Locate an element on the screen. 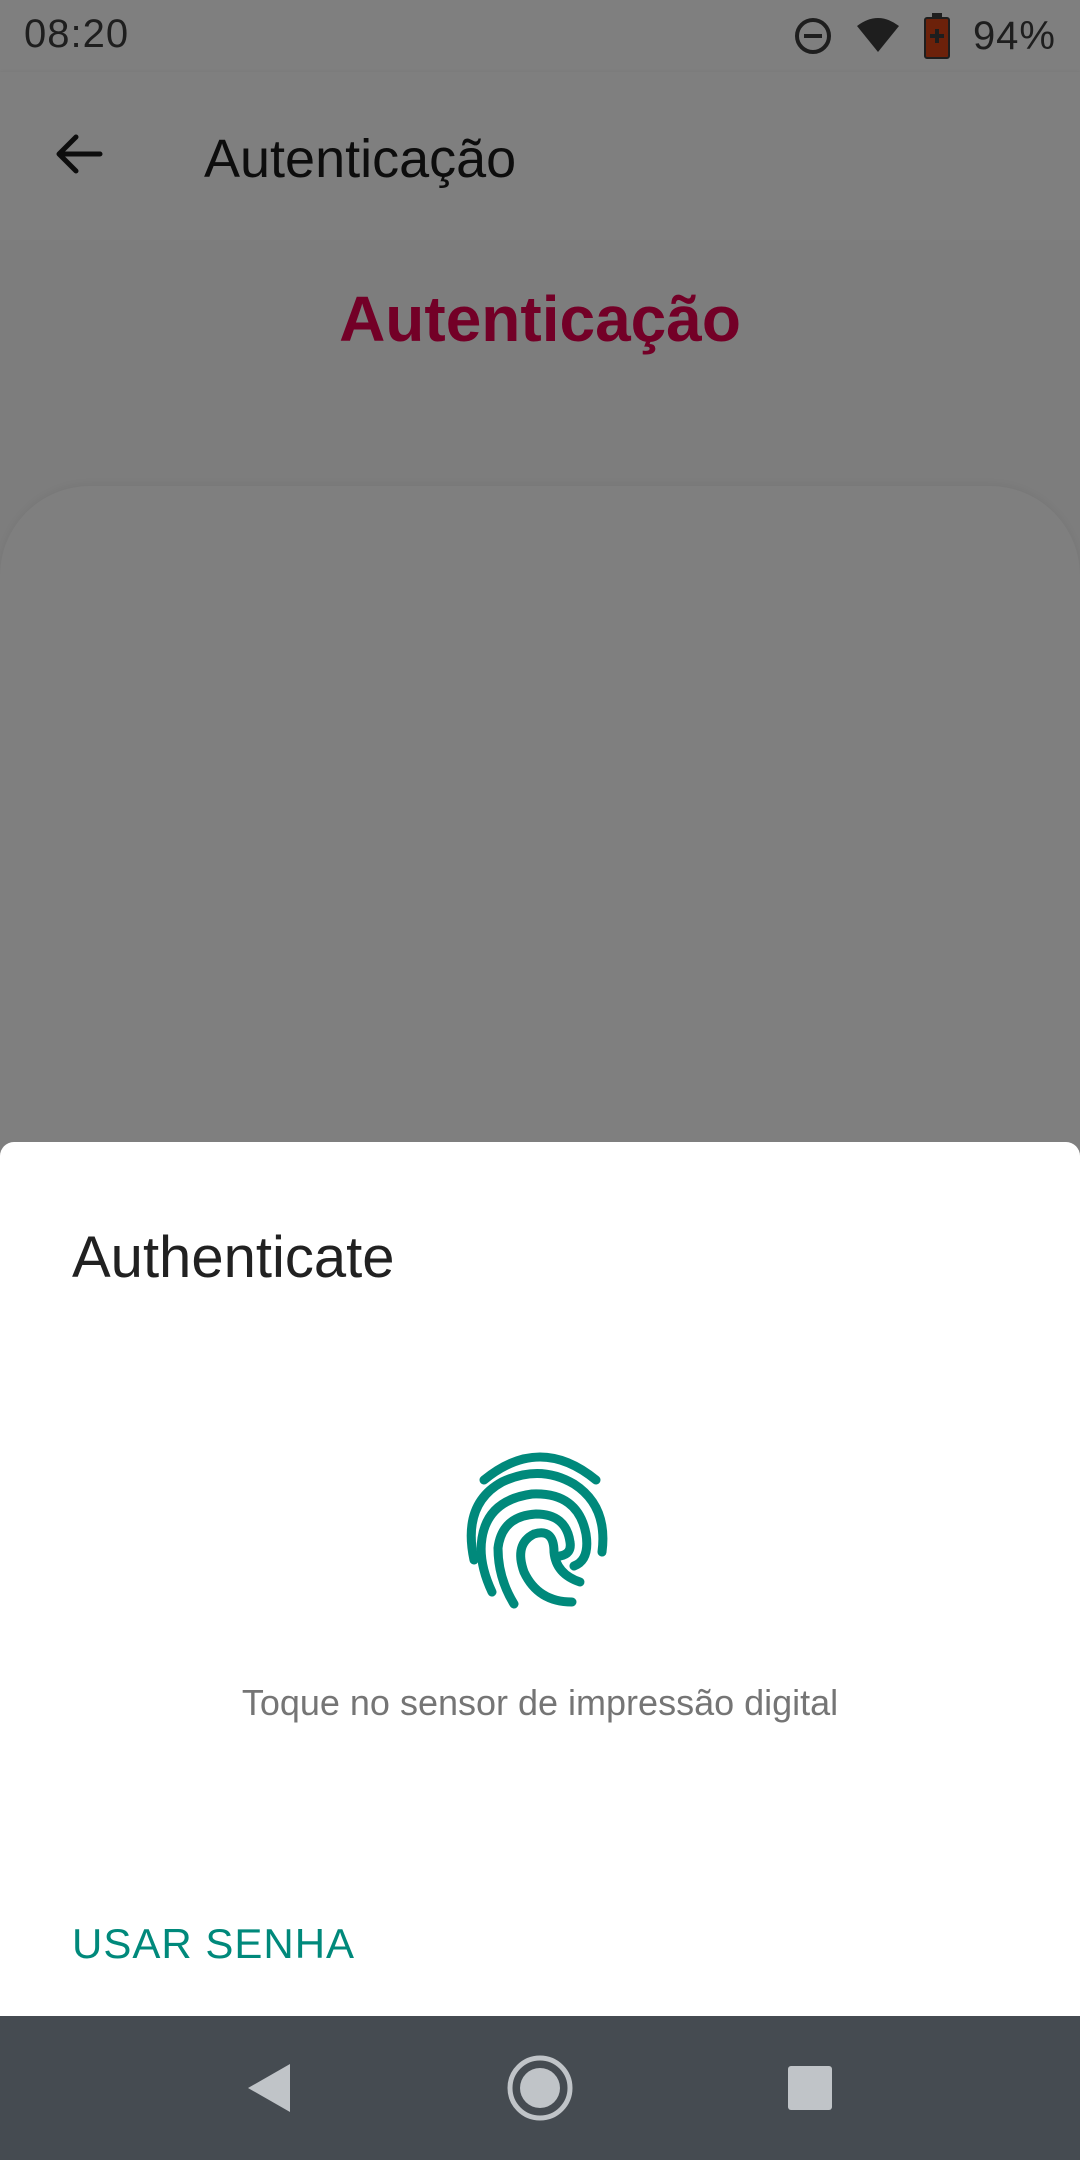  recents-icon is located at coordinates (810, 2088).